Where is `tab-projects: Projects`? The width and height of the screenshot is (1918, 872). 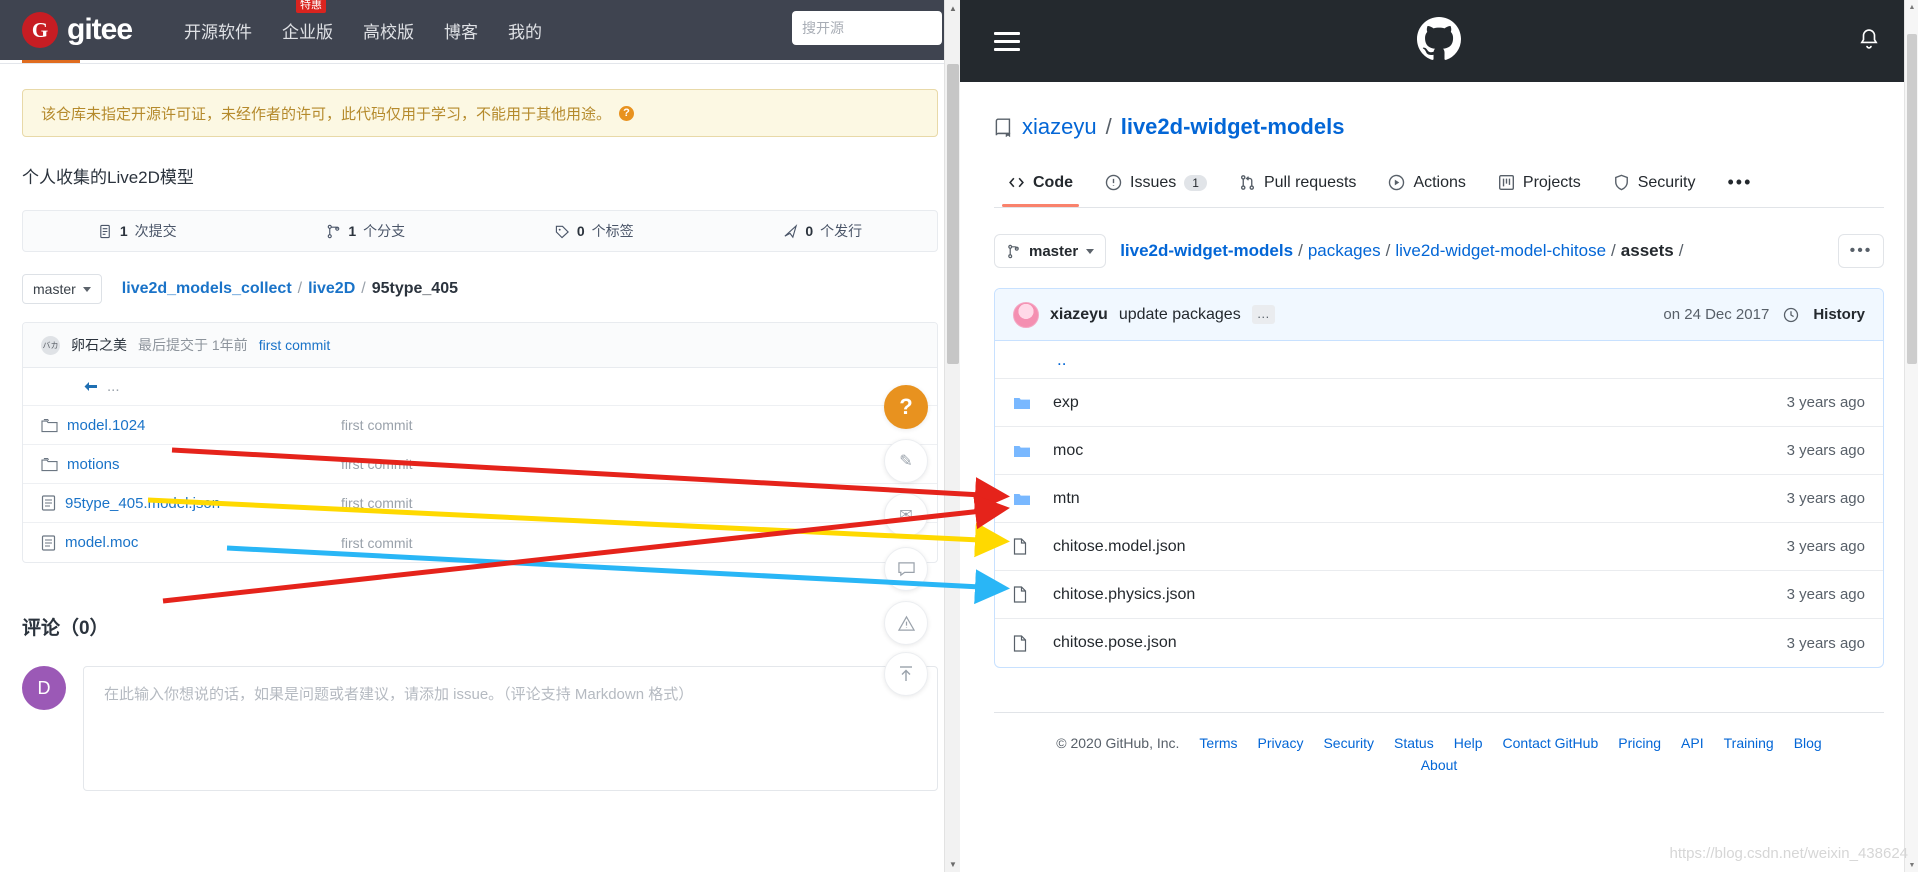 tab-projects: Projects is located at coordinates (1539, 185).